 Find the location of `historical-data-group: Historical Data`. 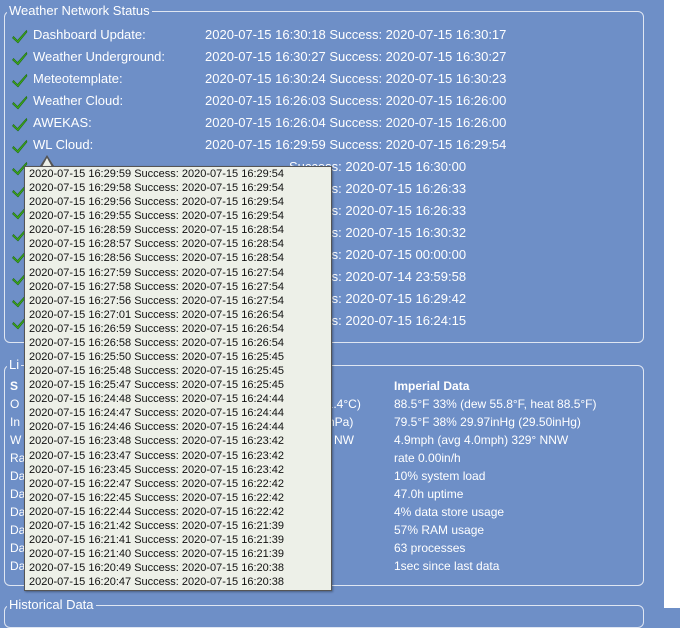

historical-data-group: Historical Data is located at coordinates (324, 613).